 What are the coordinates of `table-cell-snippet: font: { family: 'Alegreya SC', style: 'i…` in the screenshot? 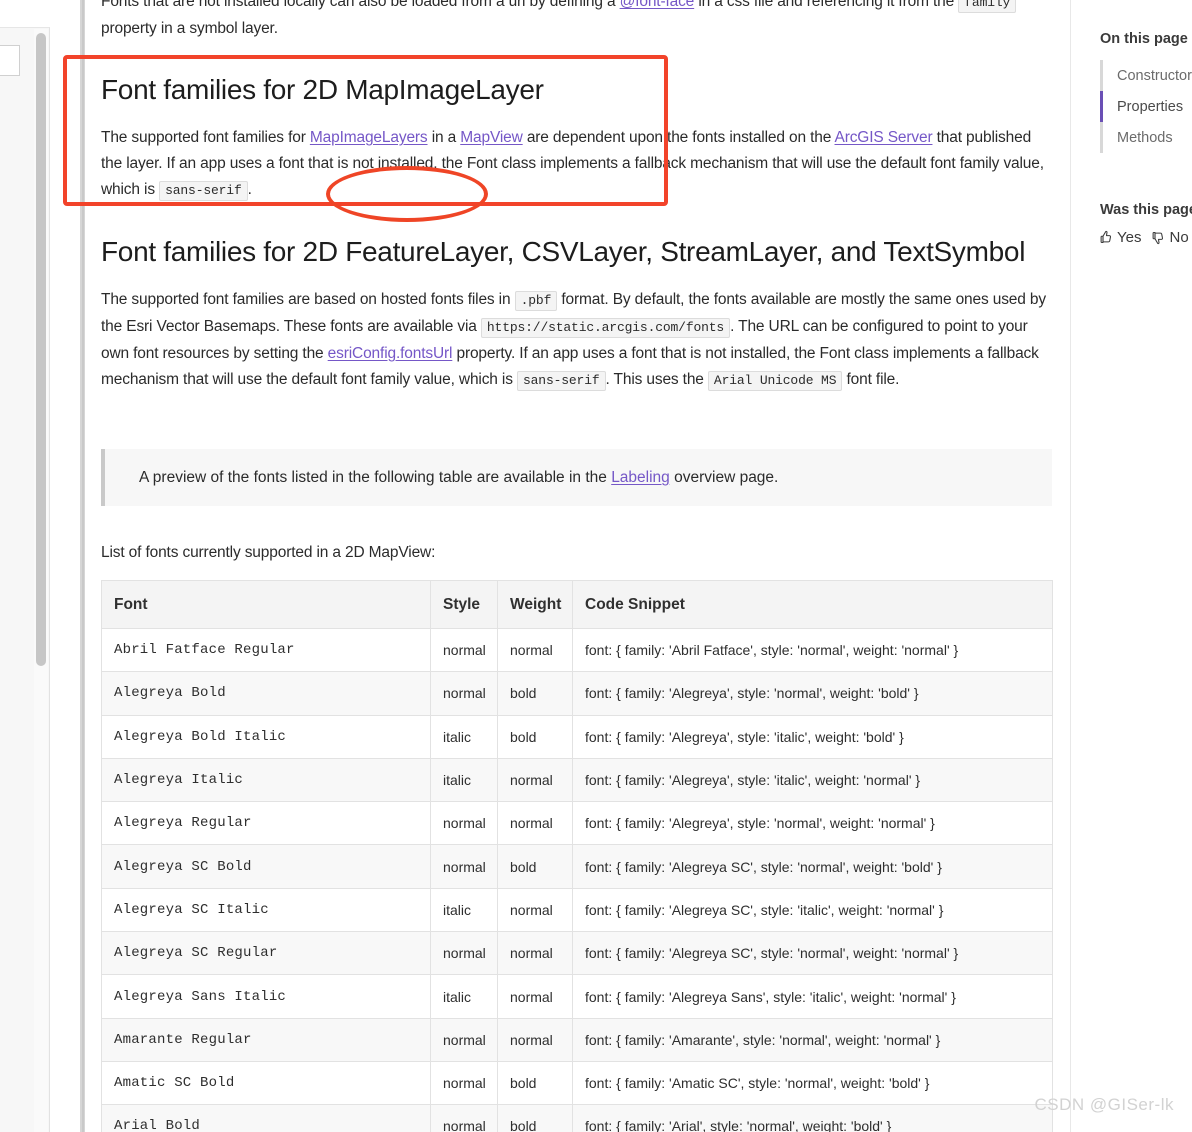 It's located at (812, 910).